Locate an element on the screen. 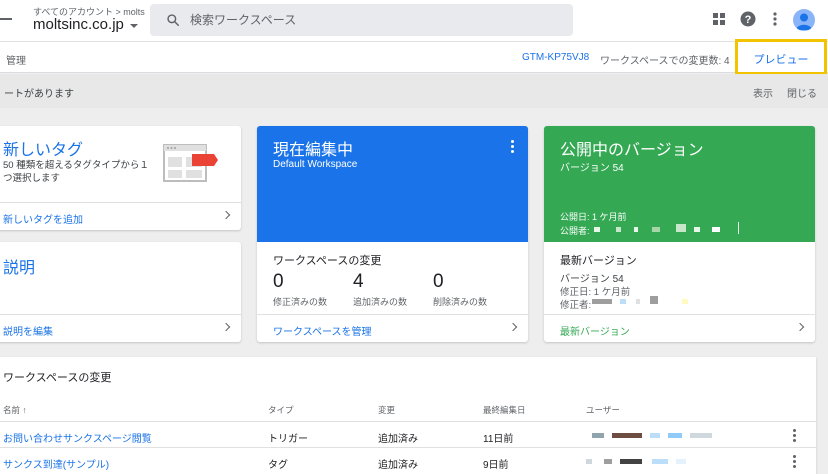 The image size is (828, 474). table-row: お問い合わせサンクスページ閲覧 トリガー 追加済み 11日前 is located at coordinates (408, 434).